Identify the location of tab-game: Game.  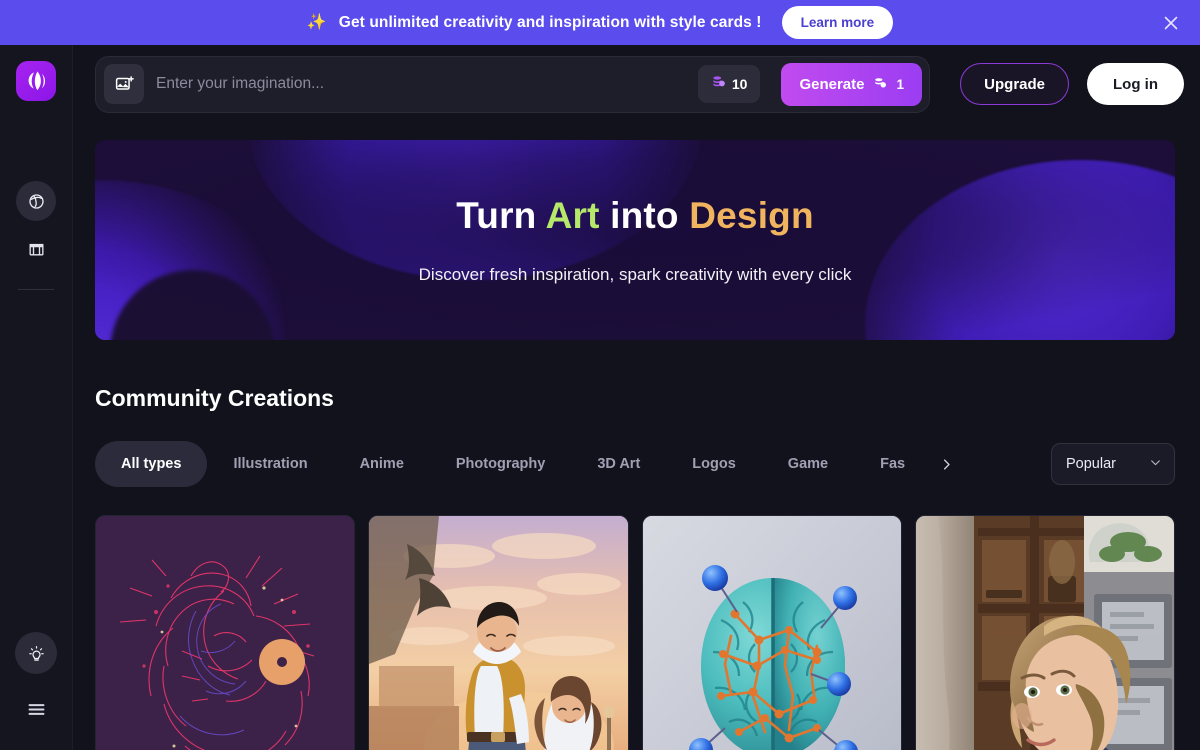
(808, 464).